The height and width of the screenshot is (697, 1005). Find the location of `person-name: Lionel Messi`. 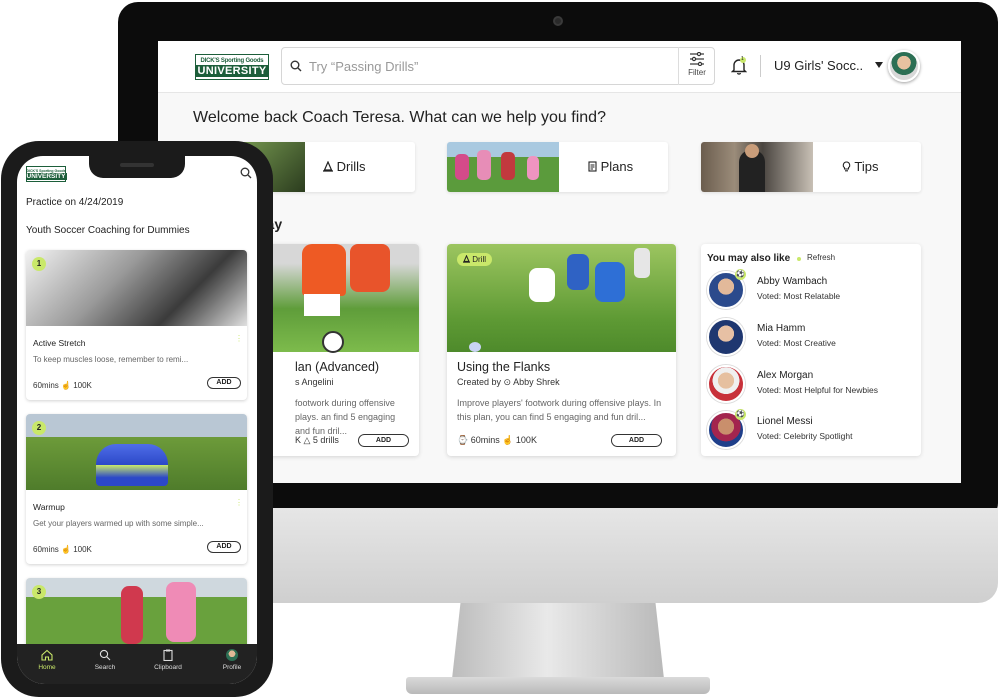

person-name: Lionel Messi is located at coordinates (785, 421).